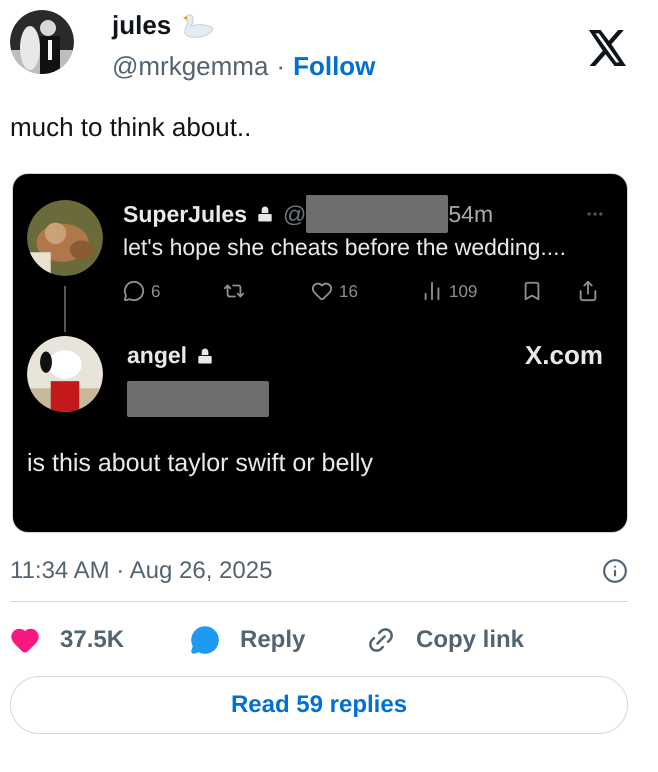  Describe the element at coordinates (322, 291) in the screenshot. I see `like-icon` at that location.